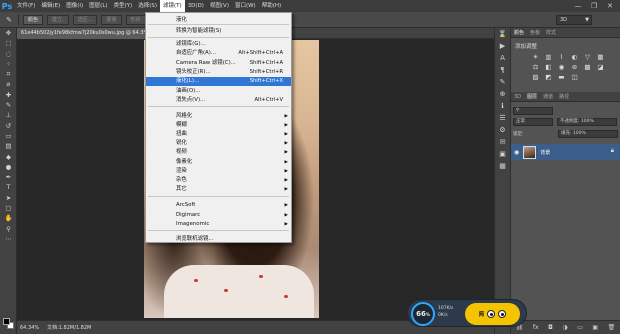  Describe the element at coordinates (196, 6) in the screenshot. I see `menu-3d: 3D(D)` at that location.